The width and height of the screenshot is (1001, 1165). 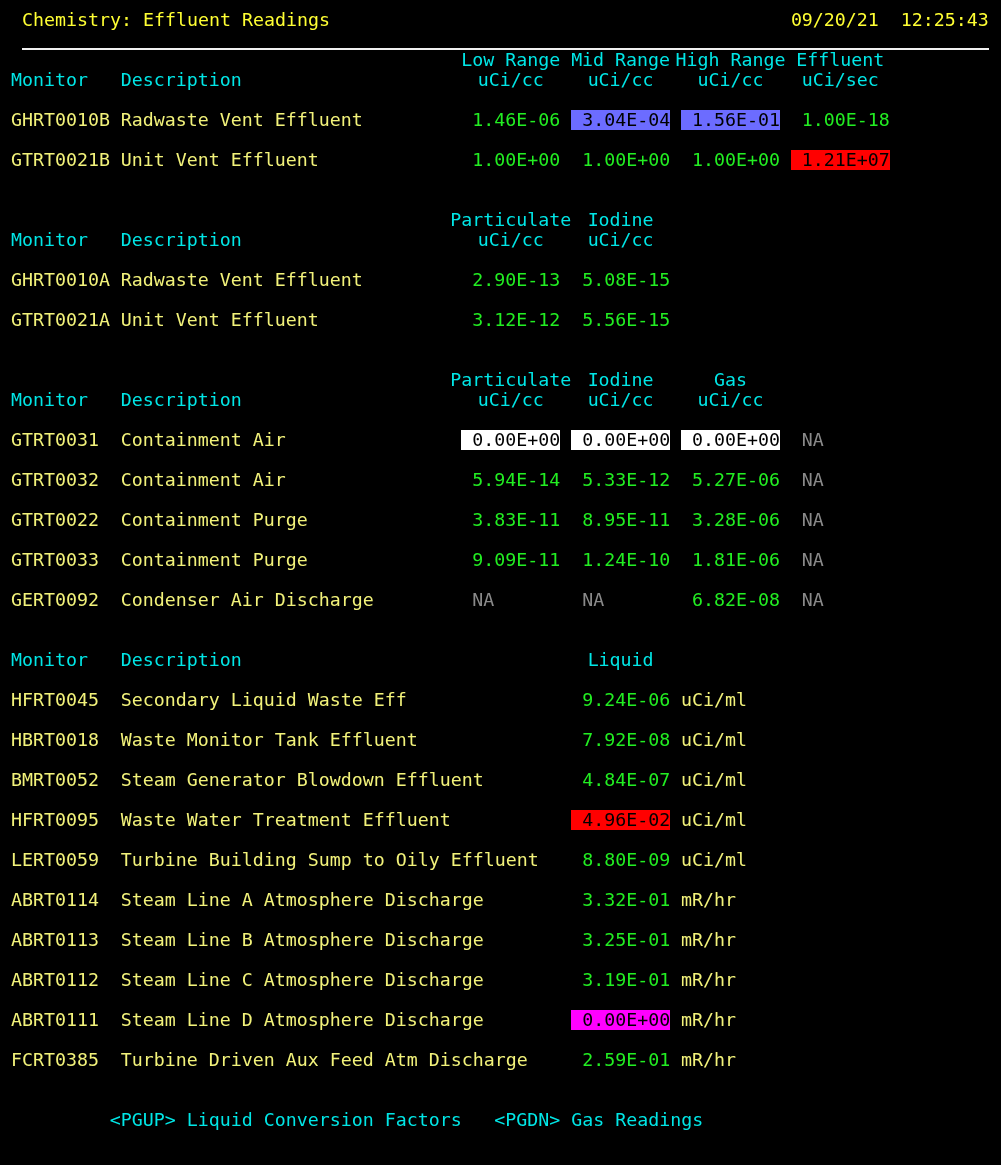 I want to click on reading-value: 5.27E-06, so click(x=735, y=480).